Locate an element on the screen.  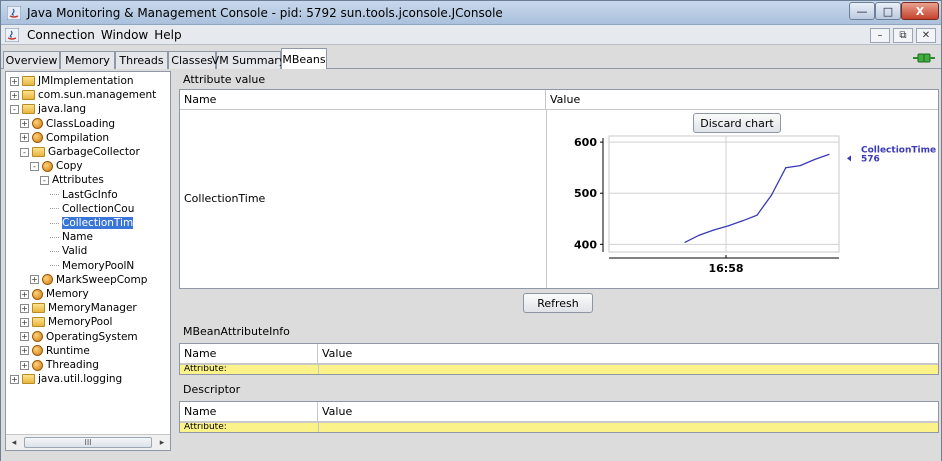
tree-node-memorypool: + MemoryPool is located at coordinates (66, 322).